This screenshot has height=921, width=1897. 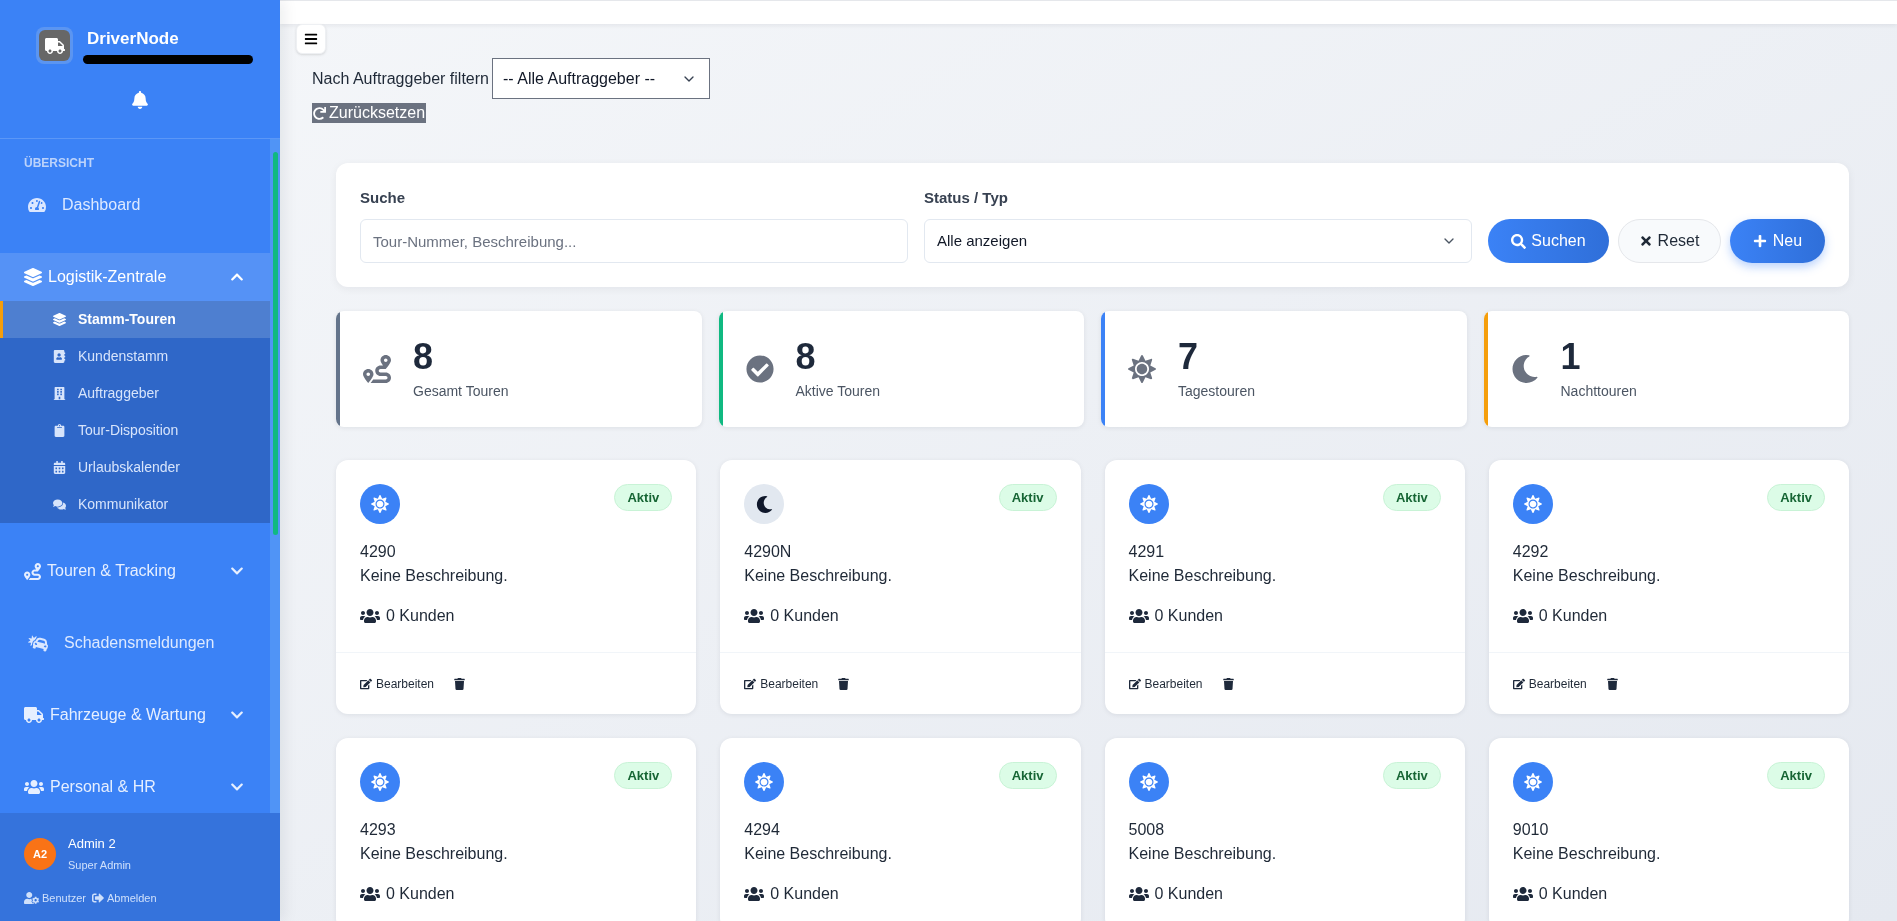 What do you see at coordinates (601, 78) in the screenshot?
I see `client-filter-select: -- Alle Auftraggeber --` at bounding box center [601, 78].